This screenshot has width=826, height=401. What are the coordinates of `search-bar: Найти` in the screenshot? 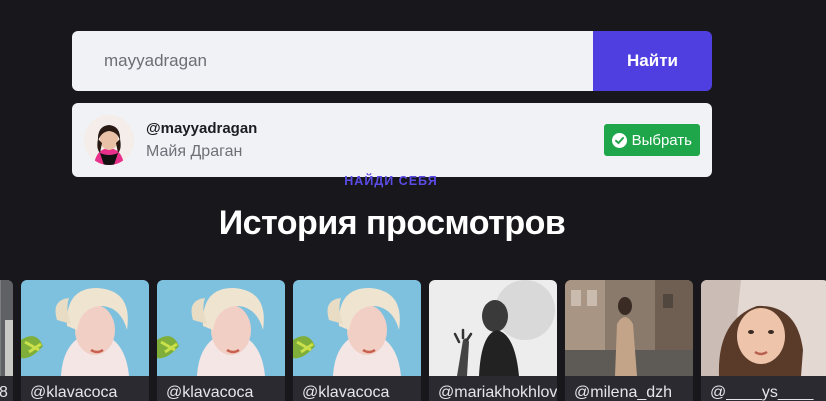 It's located at (392, 61).